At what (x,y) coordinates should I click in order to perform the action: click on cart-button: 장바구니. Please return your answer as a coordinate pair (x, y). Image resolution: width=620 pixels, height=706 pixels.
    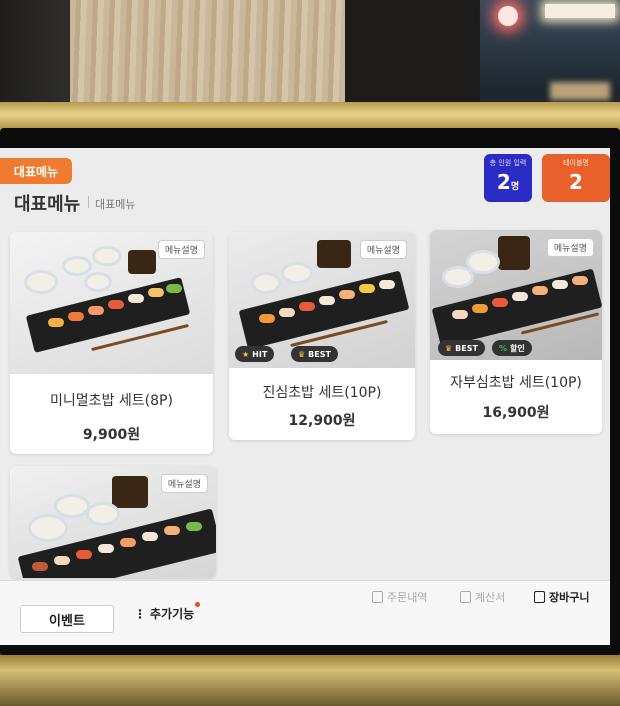
    Looking at the image, I should click on (561, 597).